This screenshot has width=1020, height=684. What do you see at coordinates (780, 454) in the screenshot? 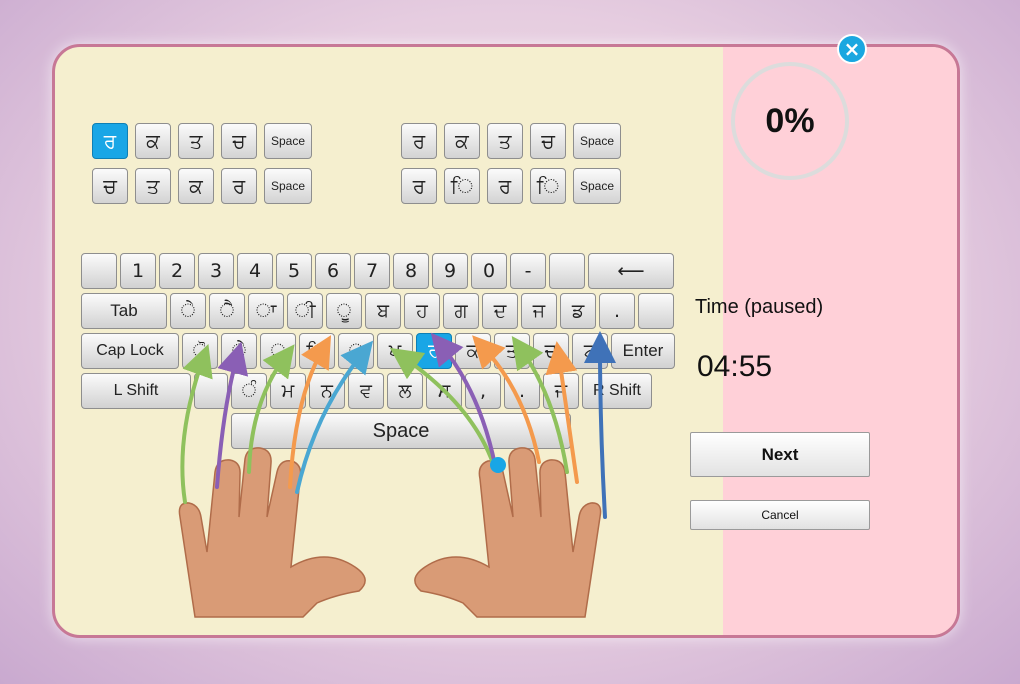
I see `next-button: Next` at bounding box center [780, 454].